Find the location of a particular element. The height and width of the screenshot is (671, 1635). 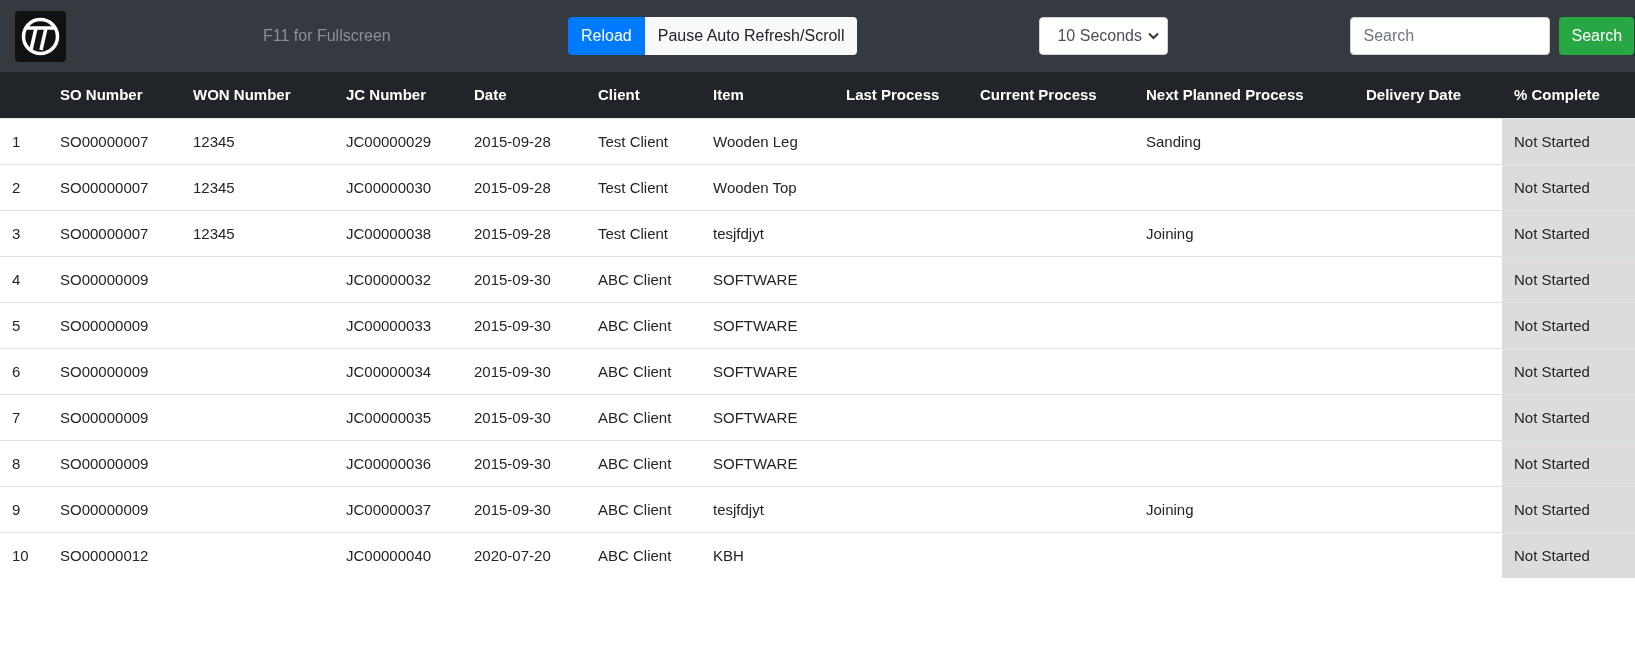

table-cell: SO00000012 is located at coordinates (104, 555).